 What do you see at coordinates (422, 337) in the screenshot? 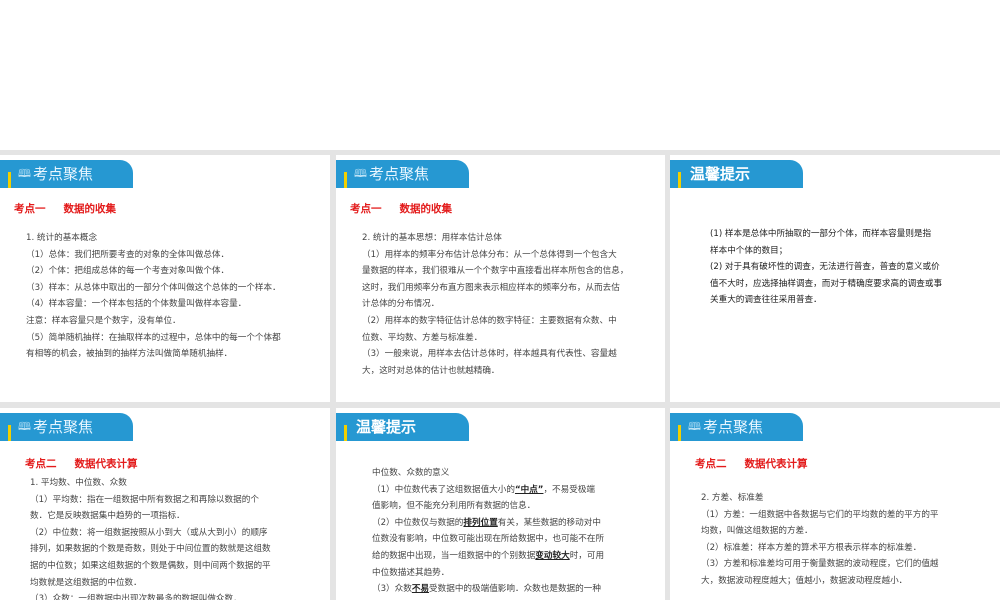
I see `text-segment: 位数、平均数、方差与标准差．` at bounding box center [422, 337].